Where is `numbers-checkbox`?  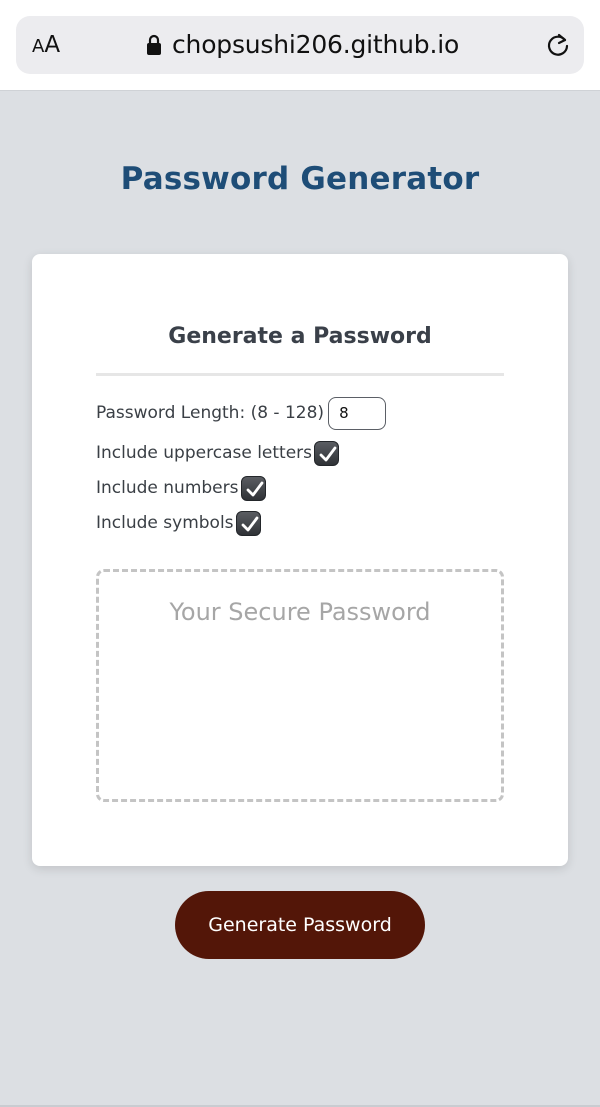
numbers-checkbox is located at coordinates (253, 488).